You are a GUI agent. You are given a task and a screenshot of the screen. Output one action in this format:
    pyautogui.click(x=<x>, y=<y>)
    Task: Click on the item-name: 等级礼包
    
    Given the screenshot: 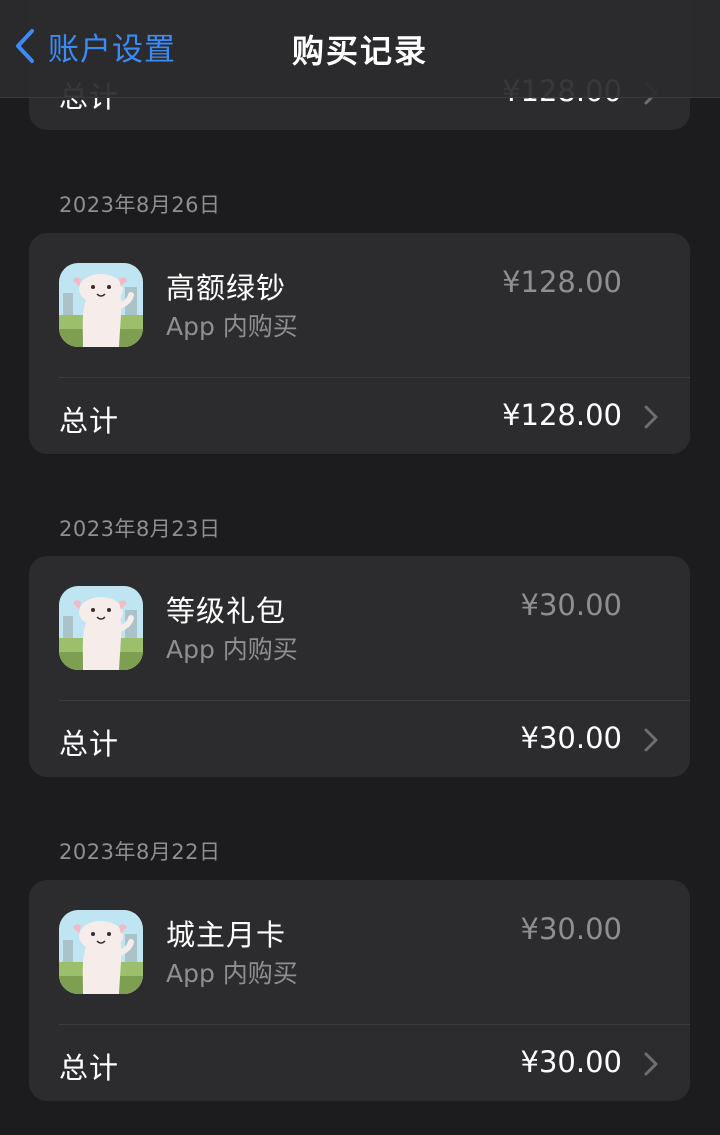 What is the action you would take?
    pyautogui.click(x=226, y=611)
    